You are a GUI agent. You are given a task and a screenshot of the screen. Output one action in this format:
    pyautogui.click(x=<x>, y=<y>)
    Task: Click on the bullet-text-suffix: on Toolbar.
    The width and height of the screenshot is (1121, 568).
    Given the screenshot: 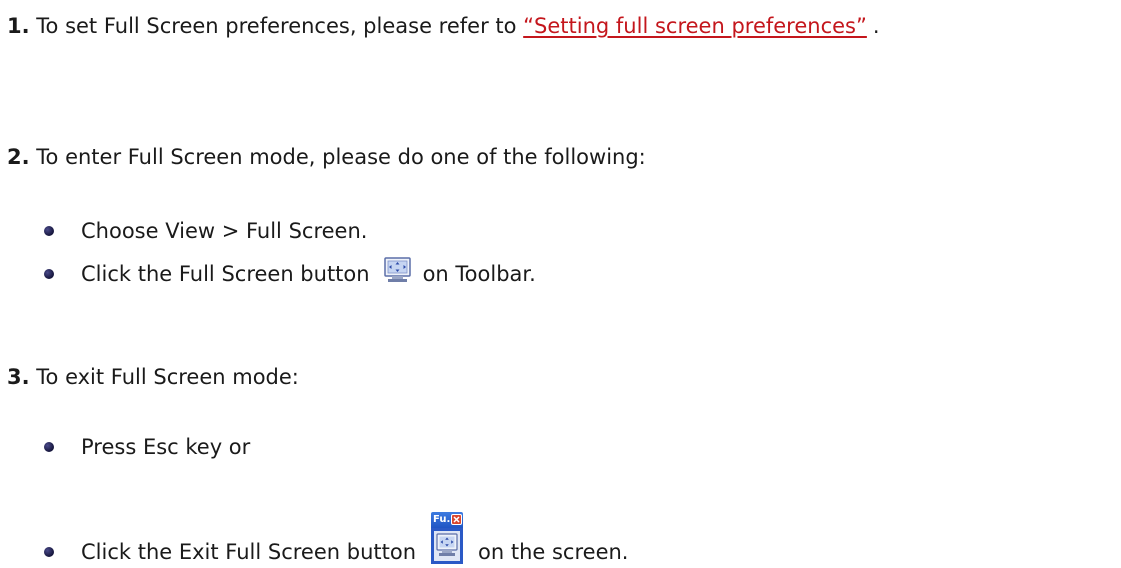 What is the action you would take?
    pyautogui.click(x=479, y=273)
    